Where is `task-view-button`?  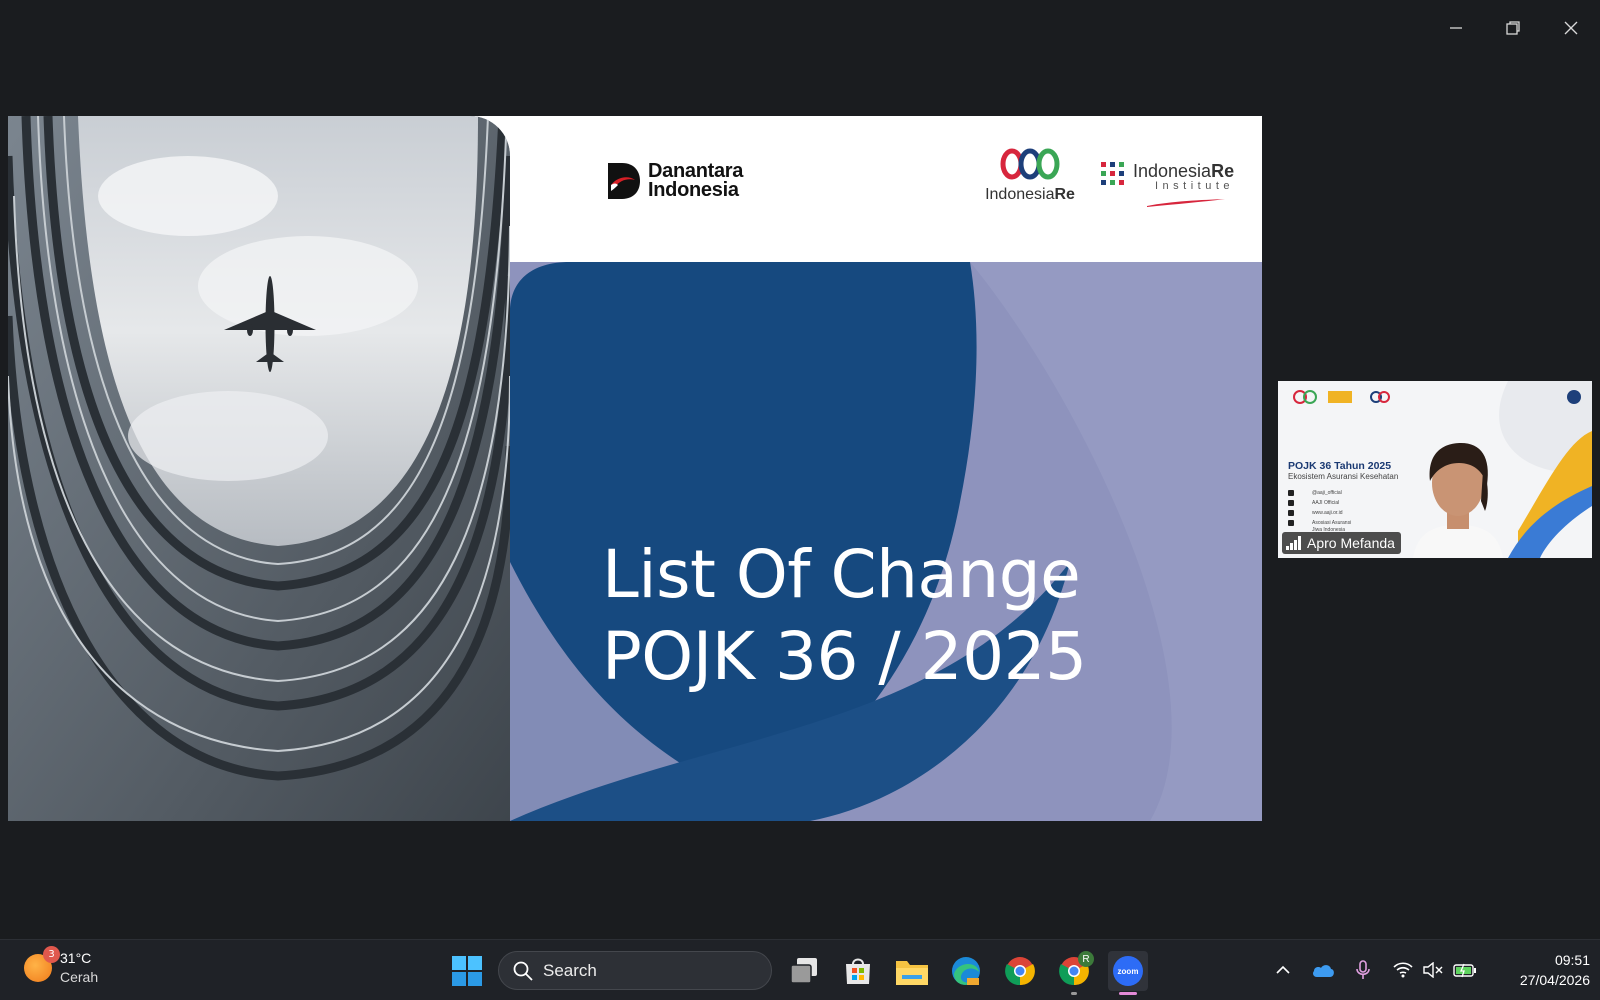
task-view-button is located at coordinates (804, 971).